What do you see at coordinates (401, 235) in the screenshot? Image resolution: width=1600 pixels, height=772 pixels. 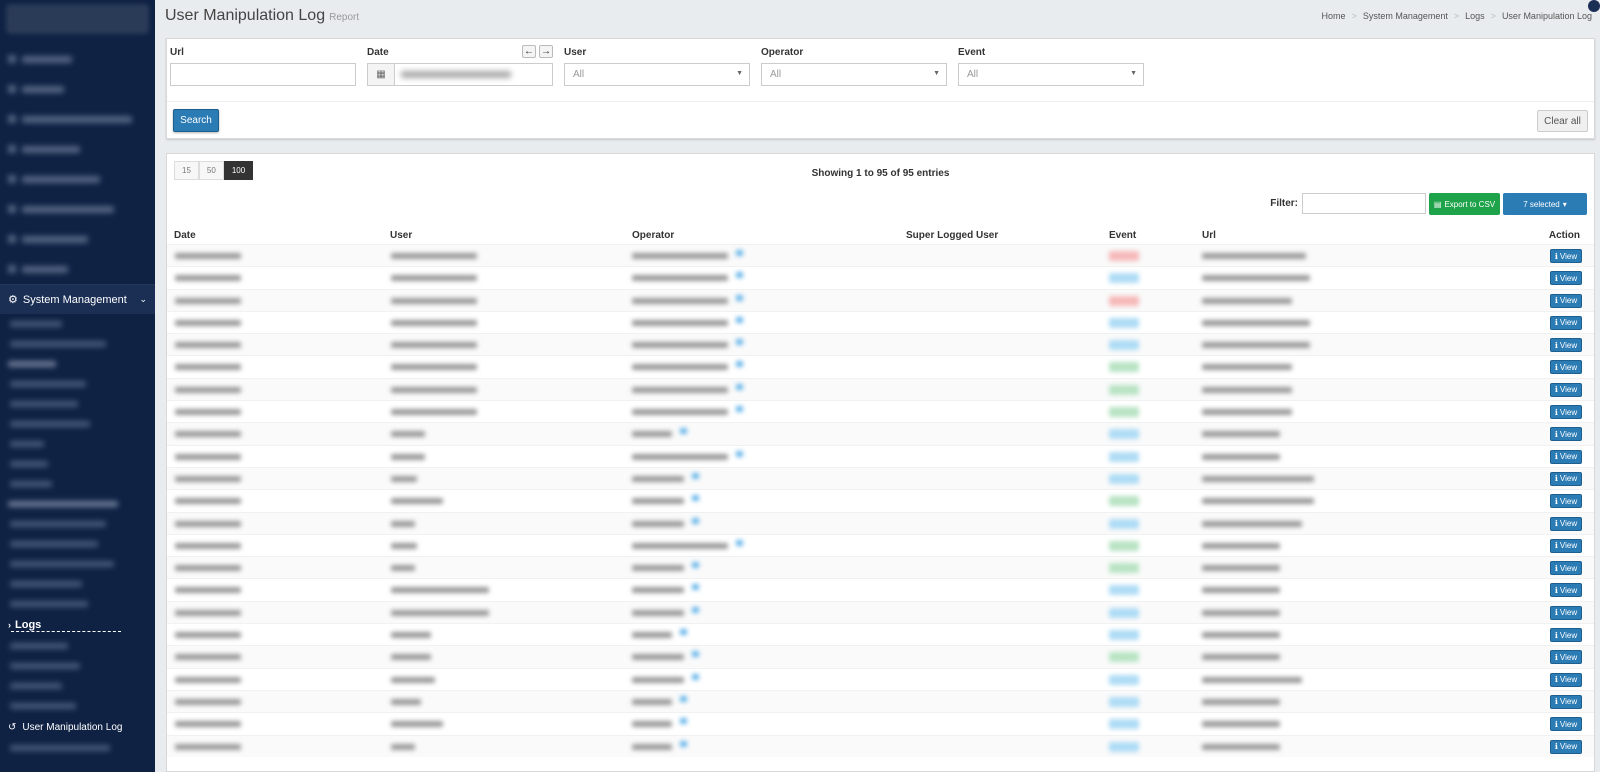 I see `column-header-user: User` at bounding box center [401, 235].